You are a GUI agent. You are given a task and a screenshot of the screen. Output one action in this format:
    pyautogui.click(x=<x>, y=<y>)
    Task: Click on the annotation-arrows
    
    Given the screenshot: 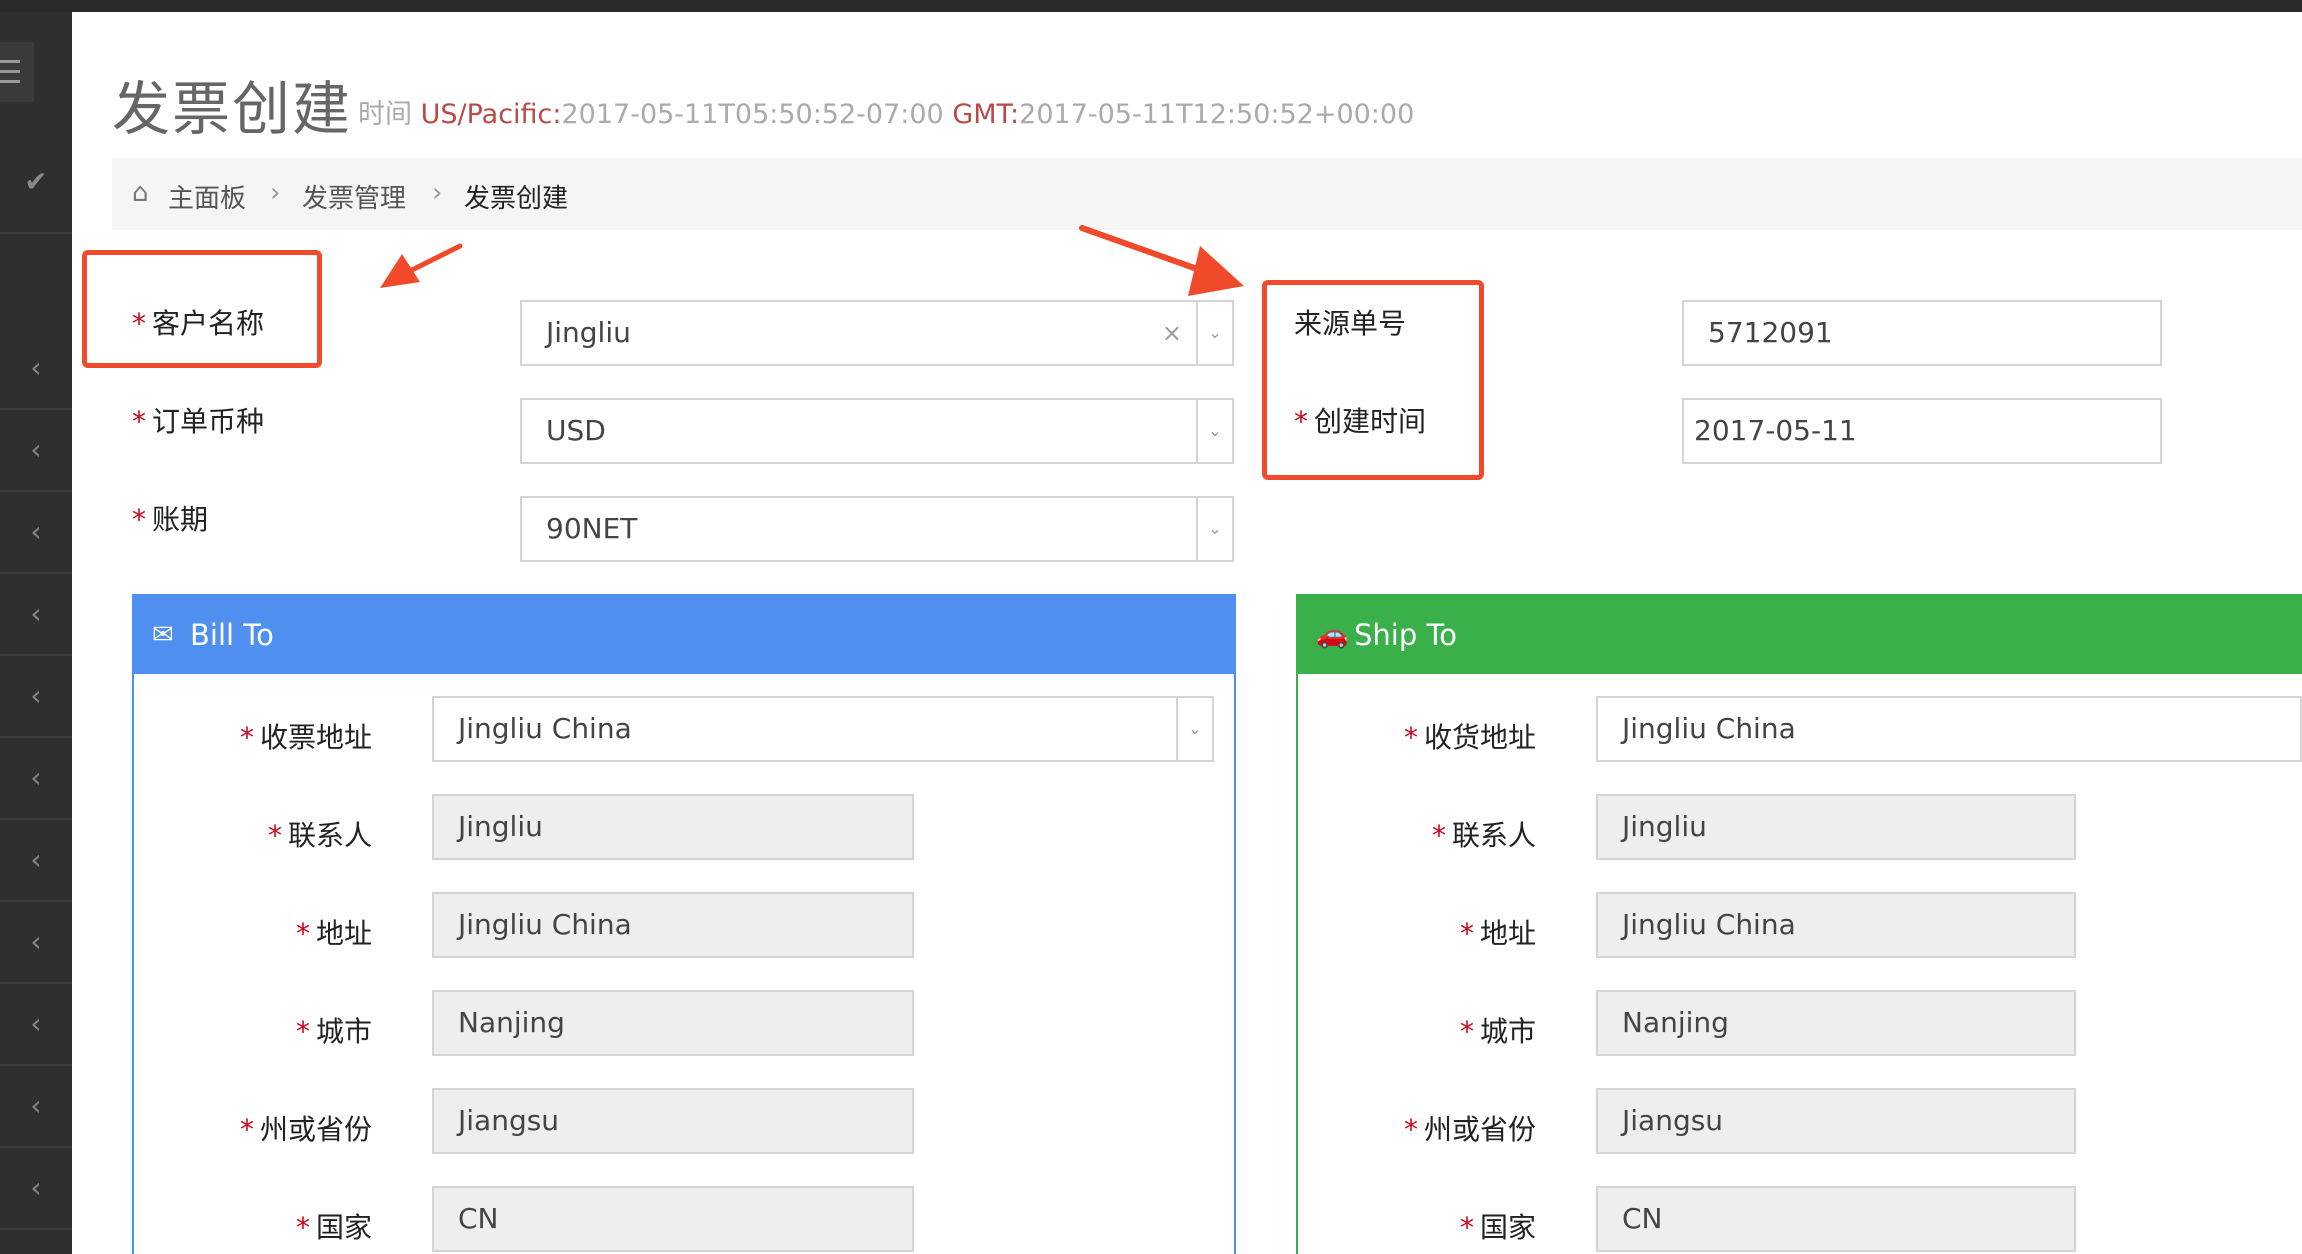 What is the action you would take?
    pyautogui.click(x=812, y=260)
    